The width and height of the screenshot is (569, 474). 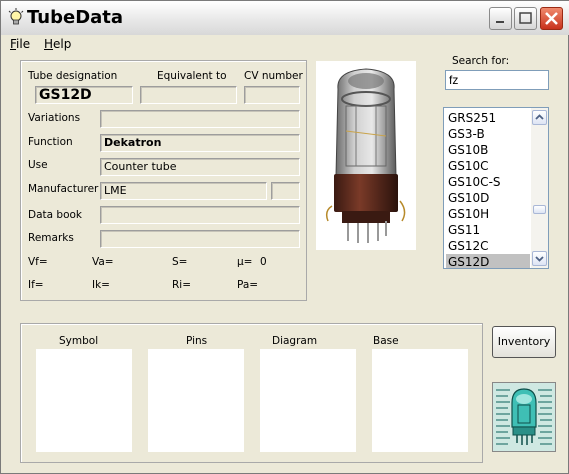 I want to click on manufacturer-label: Manufacturer, so click(x=63, y=189).